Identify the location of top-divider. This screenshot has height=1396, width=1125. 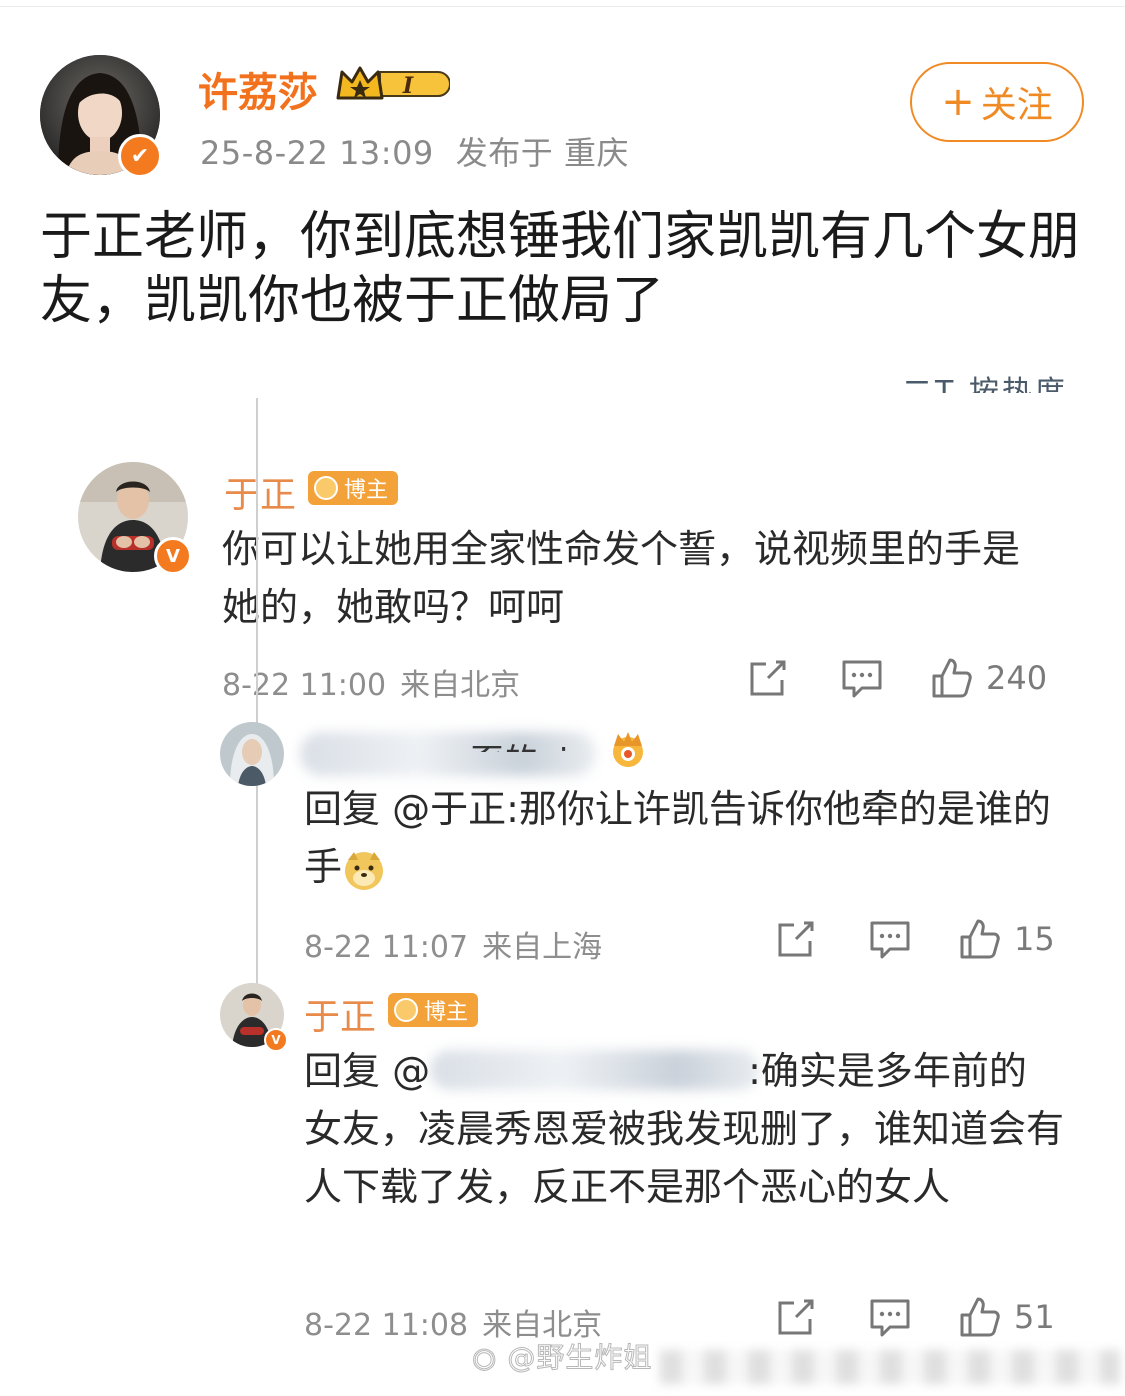
(562, 6).